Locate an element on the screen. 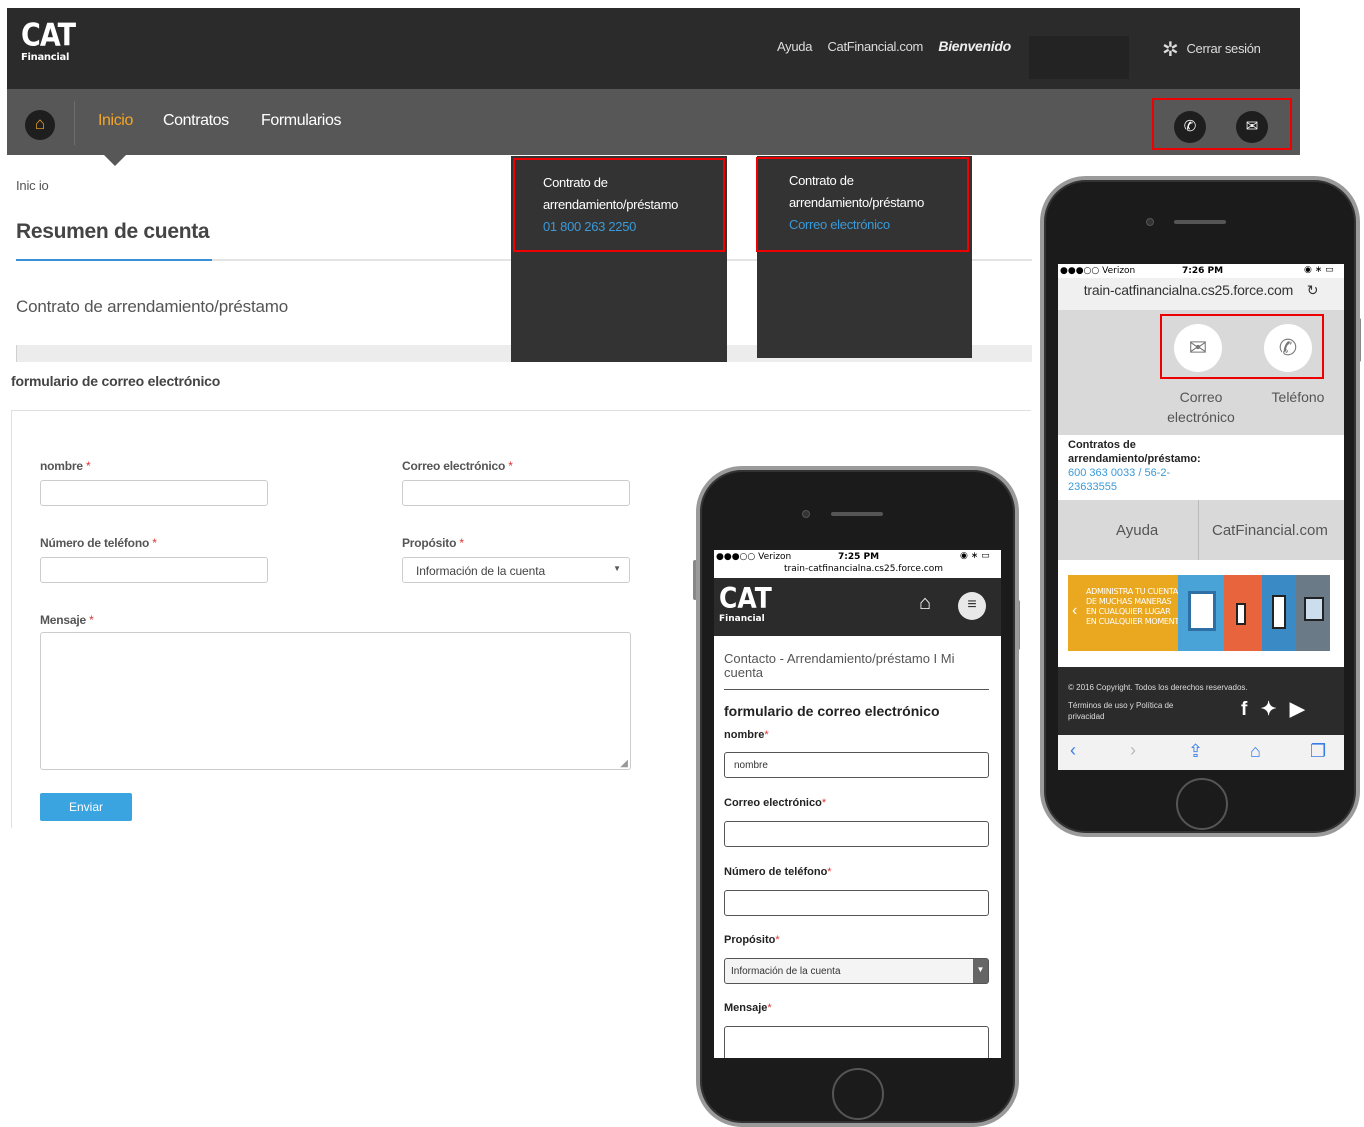  tabs-icon: ❐ is located at coordinates (1318, 751).